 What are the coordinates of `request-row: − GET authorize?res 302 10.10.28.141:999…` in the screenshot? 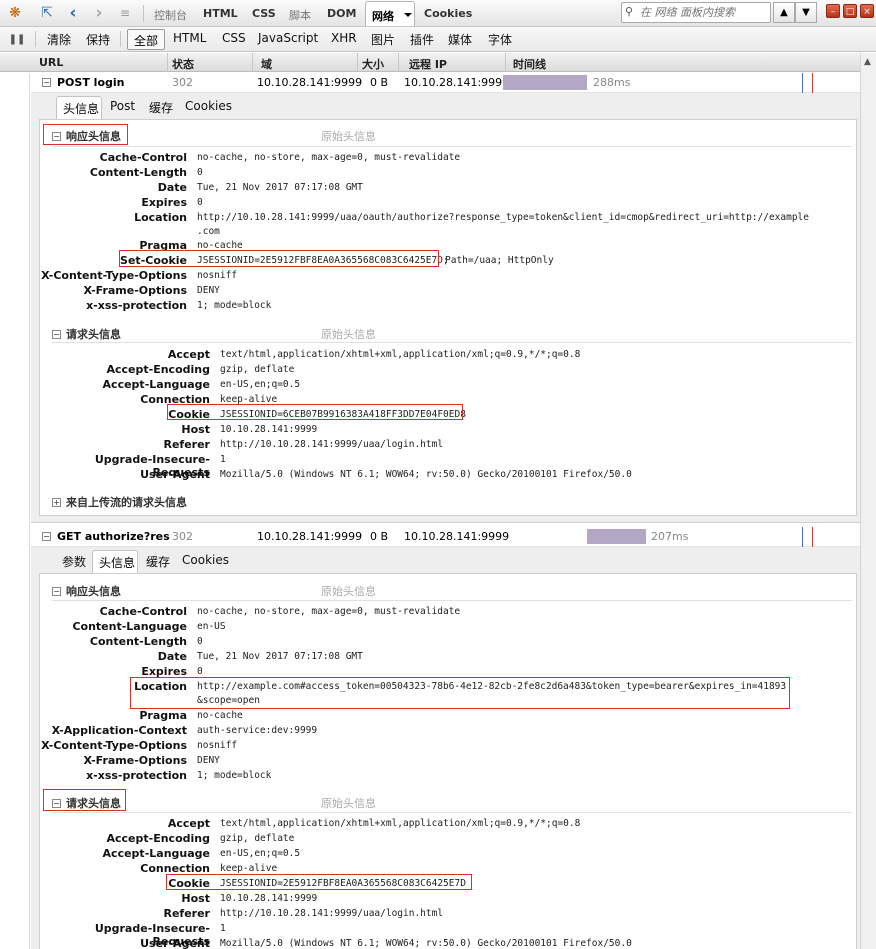 It's located at (445, 537).